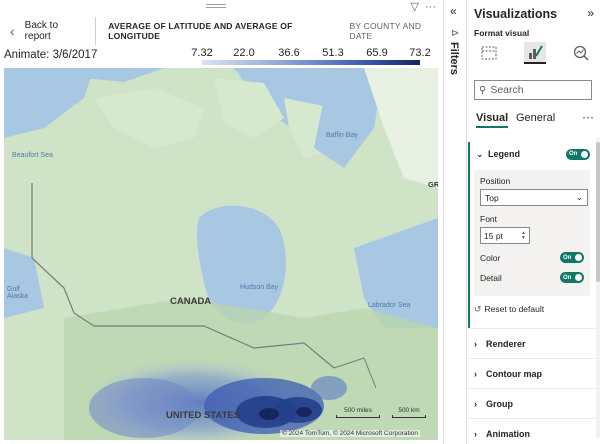  Describe the element at coordinates (216, 6) in the screenshot. I see `drag-grip` at that location.